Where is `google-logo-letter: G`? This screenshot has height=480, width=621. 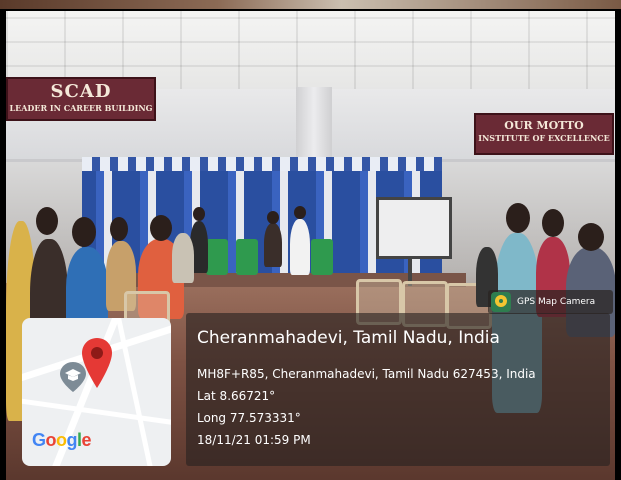
google-logo-letter: G is located at coordinates (39, 440).